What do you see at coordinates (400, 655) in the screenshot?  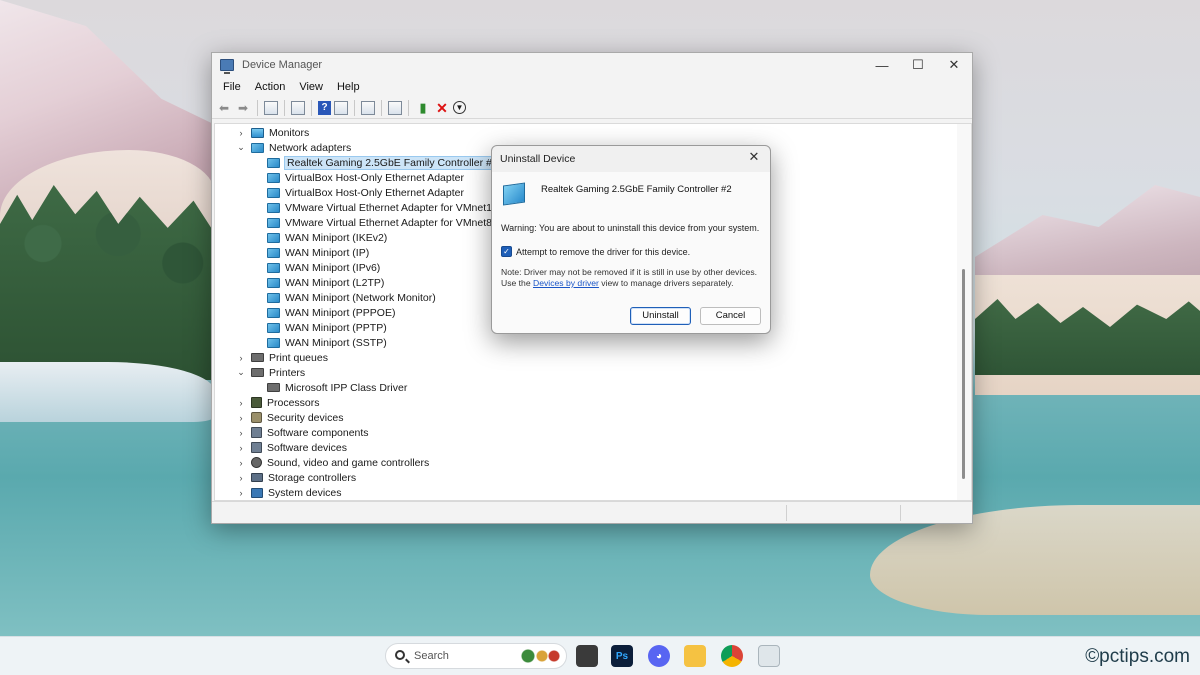 I see `search-icon` at bounding box center [400, 655].